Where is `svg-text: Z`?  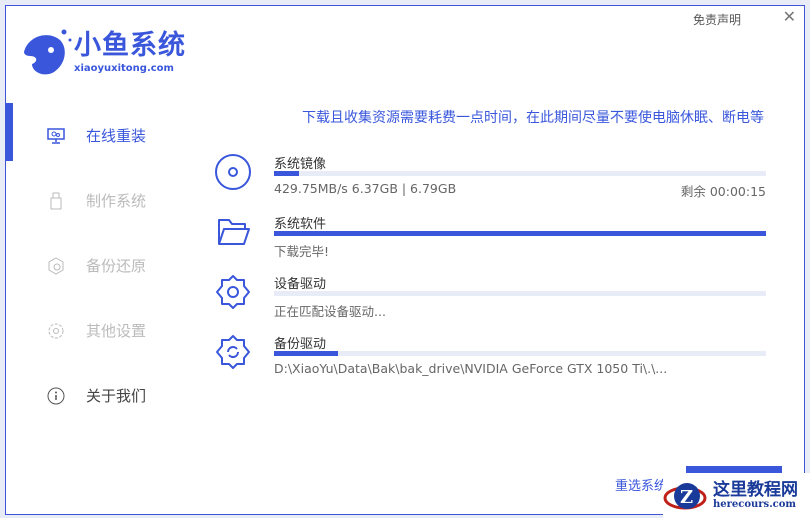
svg-text: Z is located at coordinates (686, 497).